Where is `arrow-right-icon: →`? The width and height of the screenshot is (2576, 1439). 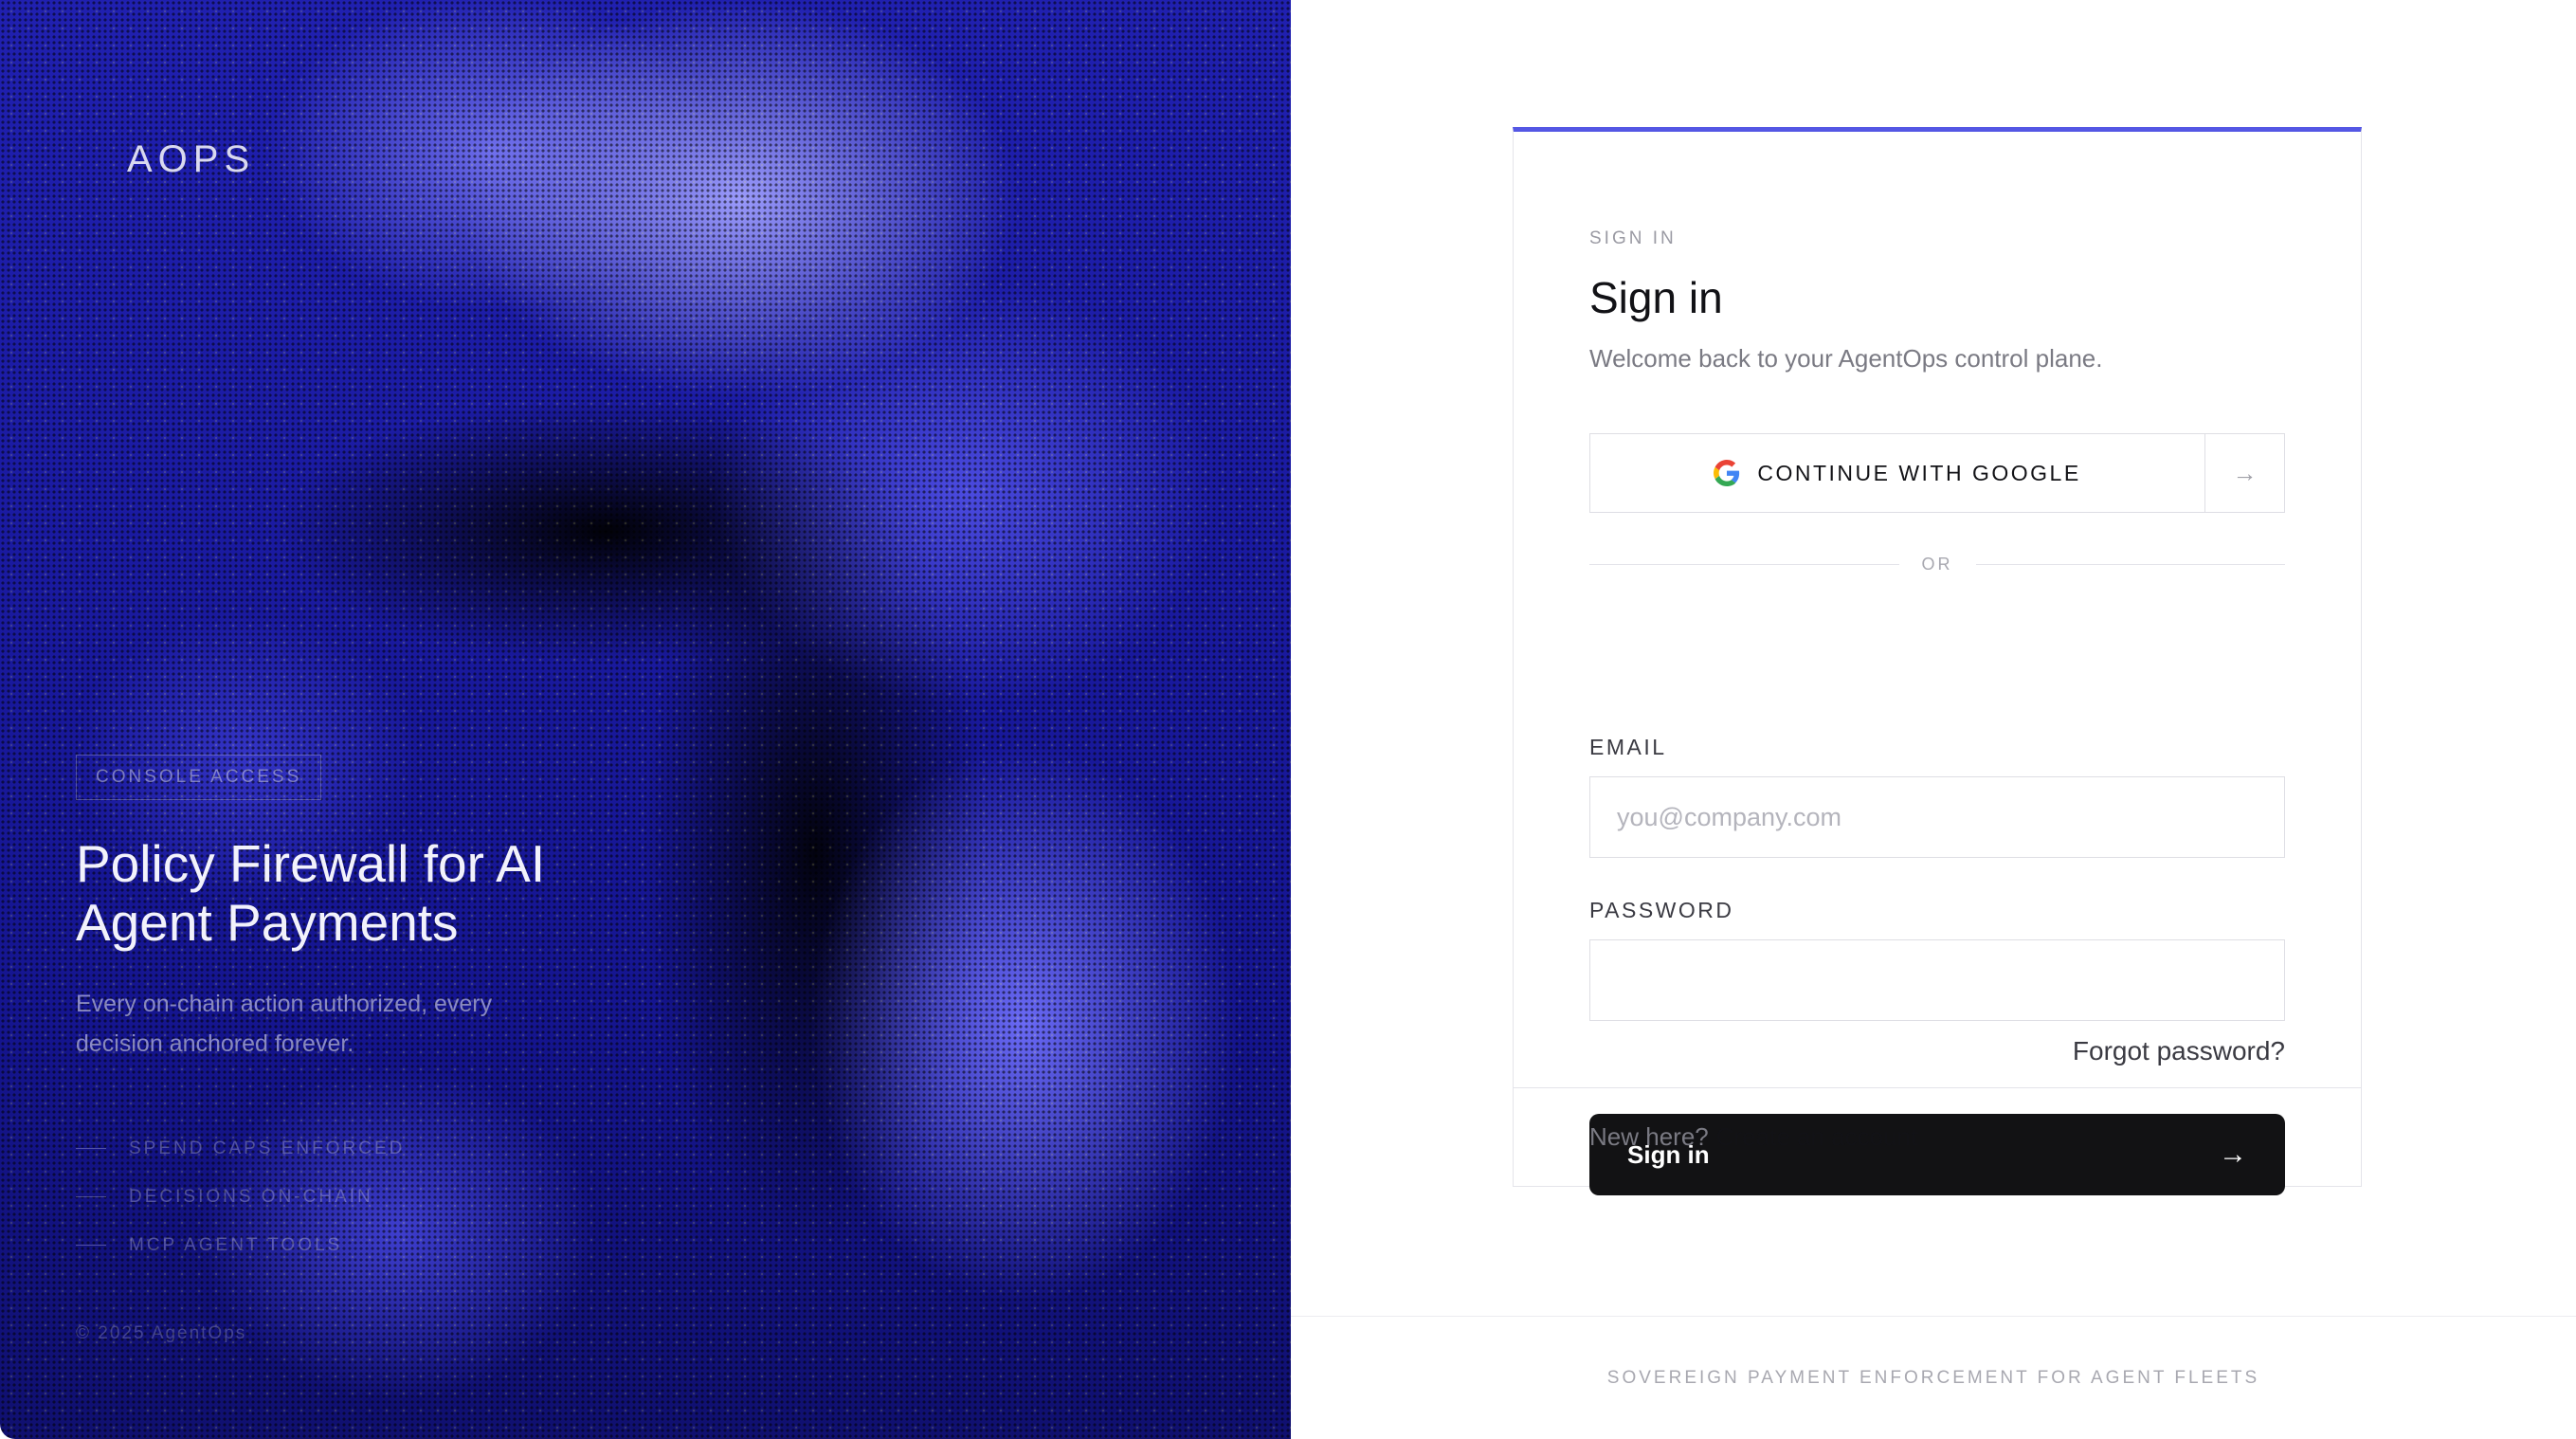 arrow-right-icon: → is located at coordinates (2244, 473).